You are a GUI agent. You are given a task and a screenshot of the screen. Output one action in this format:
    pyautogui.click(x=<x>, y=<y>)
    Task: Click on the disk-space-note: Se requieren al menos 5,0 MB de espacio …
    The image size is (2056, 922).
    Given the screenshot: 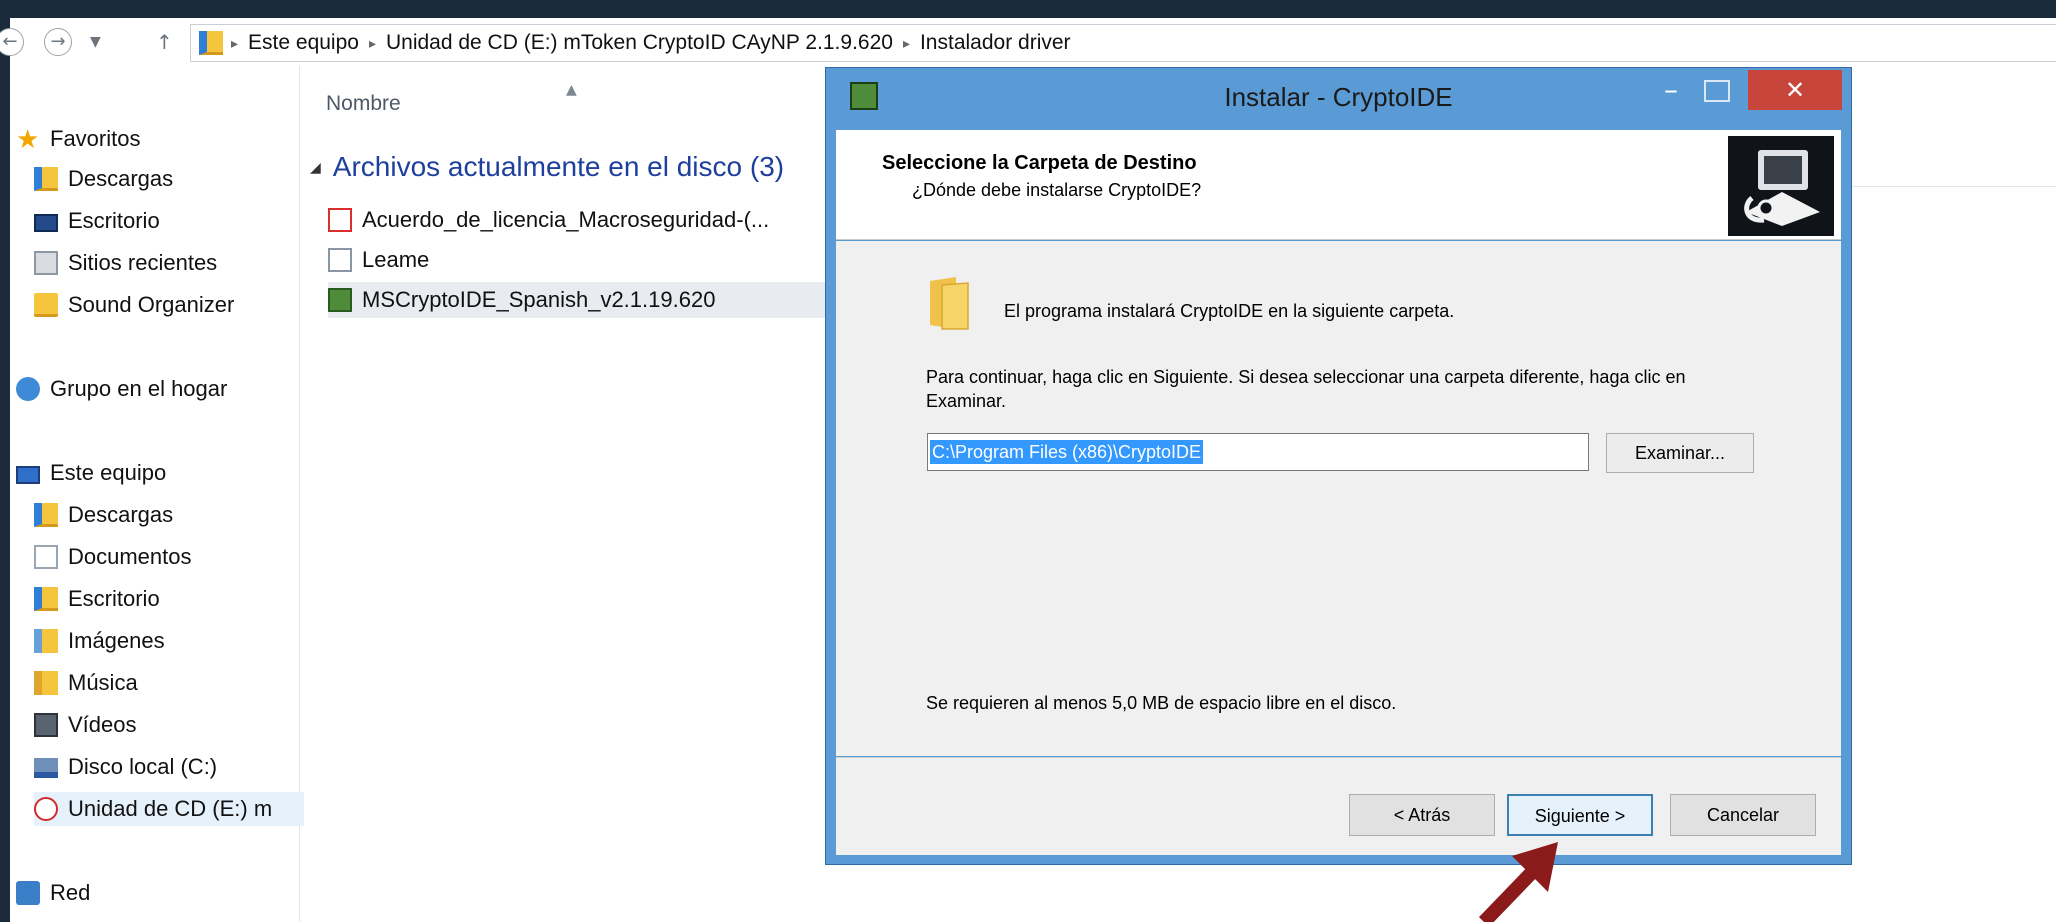 What is the action you would take?
    pyautogui.click(x=1161, y=703)
    